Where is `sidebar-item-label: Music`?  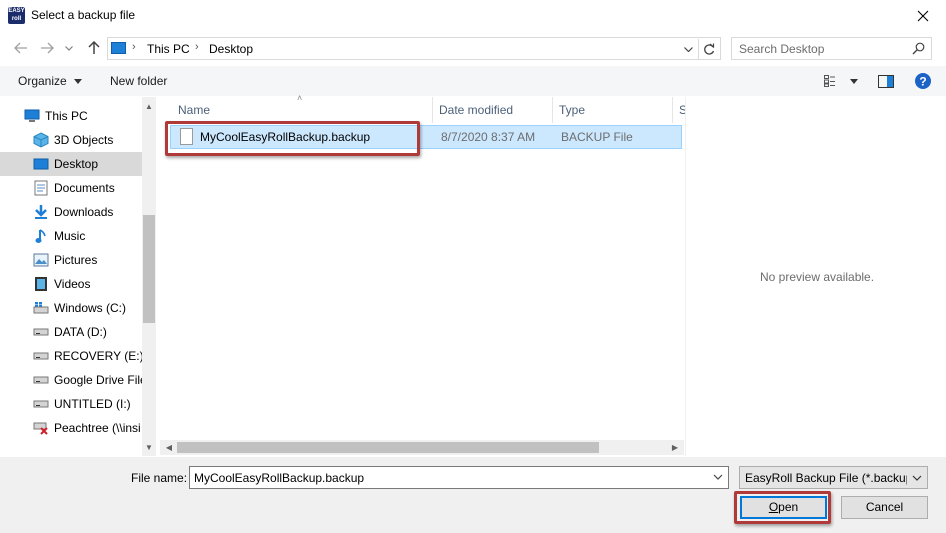
sidebar-item-label: Music is located at coordinates (70, 236).